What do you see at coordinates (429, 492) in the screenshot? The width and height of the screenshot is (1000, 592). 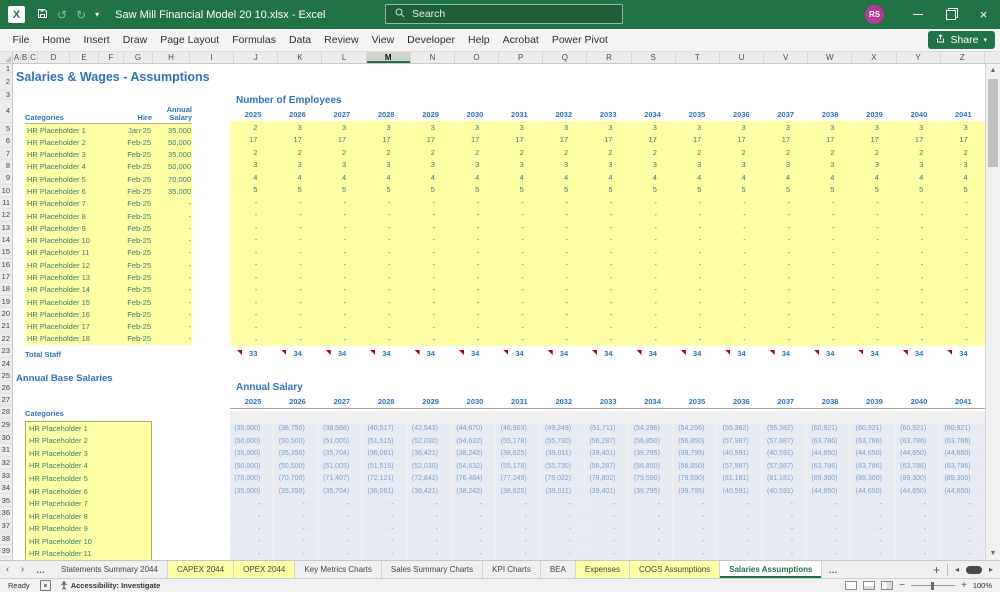 I see `salary-cell: (36,421)` at bounding box center [429, 492].